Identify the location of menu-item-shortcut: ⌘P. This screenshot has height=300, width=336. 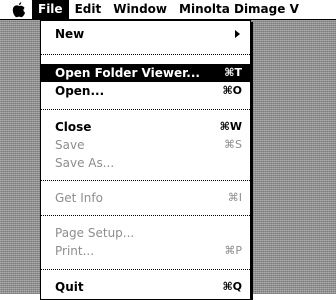
(233, 250).